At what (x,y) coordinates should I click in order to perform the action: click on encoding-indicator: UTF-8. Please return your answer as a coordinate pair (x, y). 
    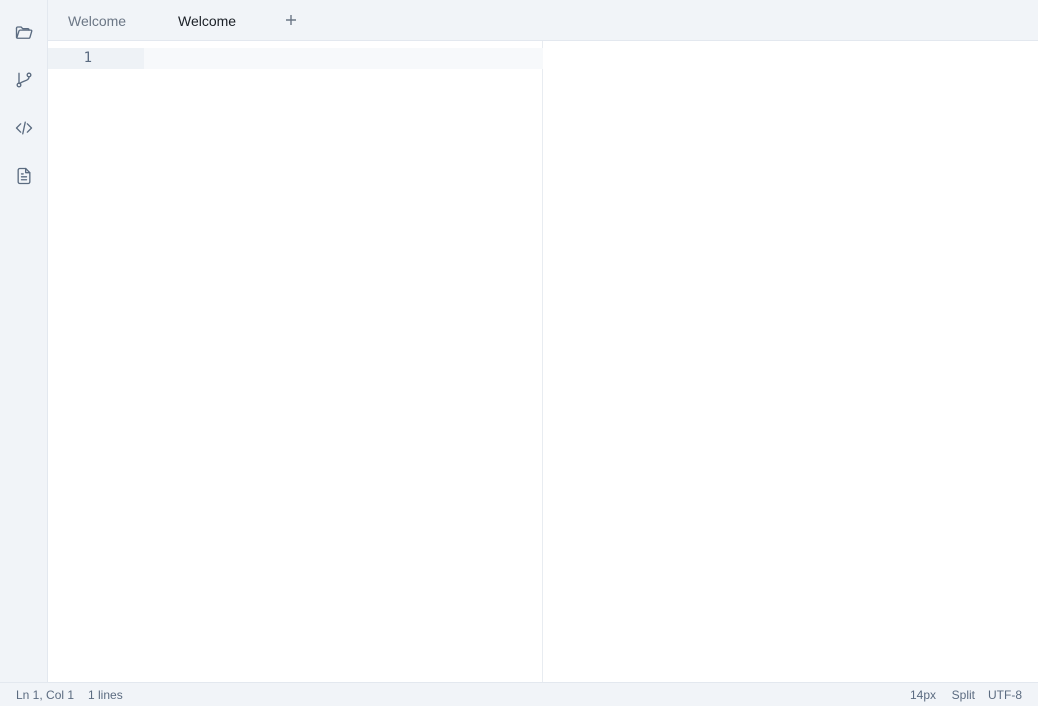
    Looking at the image, I should click on (1005, 694).